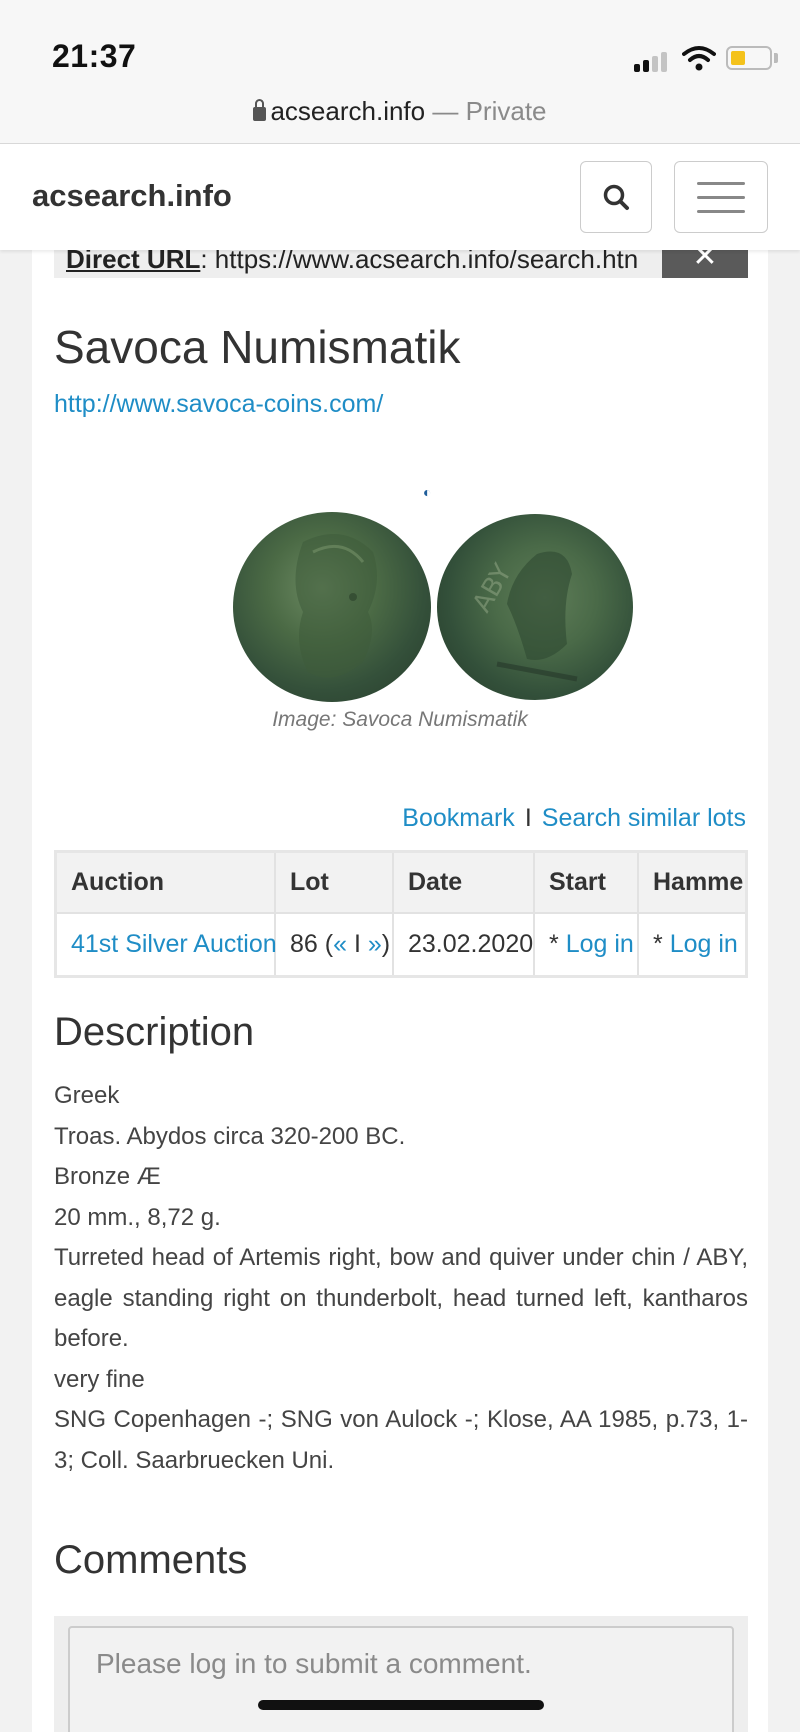 The width and height of the screenshot is (800, 1732). What do you see at coordinates (357, 944) in the screenshot?
I see `lot-nav-separator: I` at bounding box center [357, 944].